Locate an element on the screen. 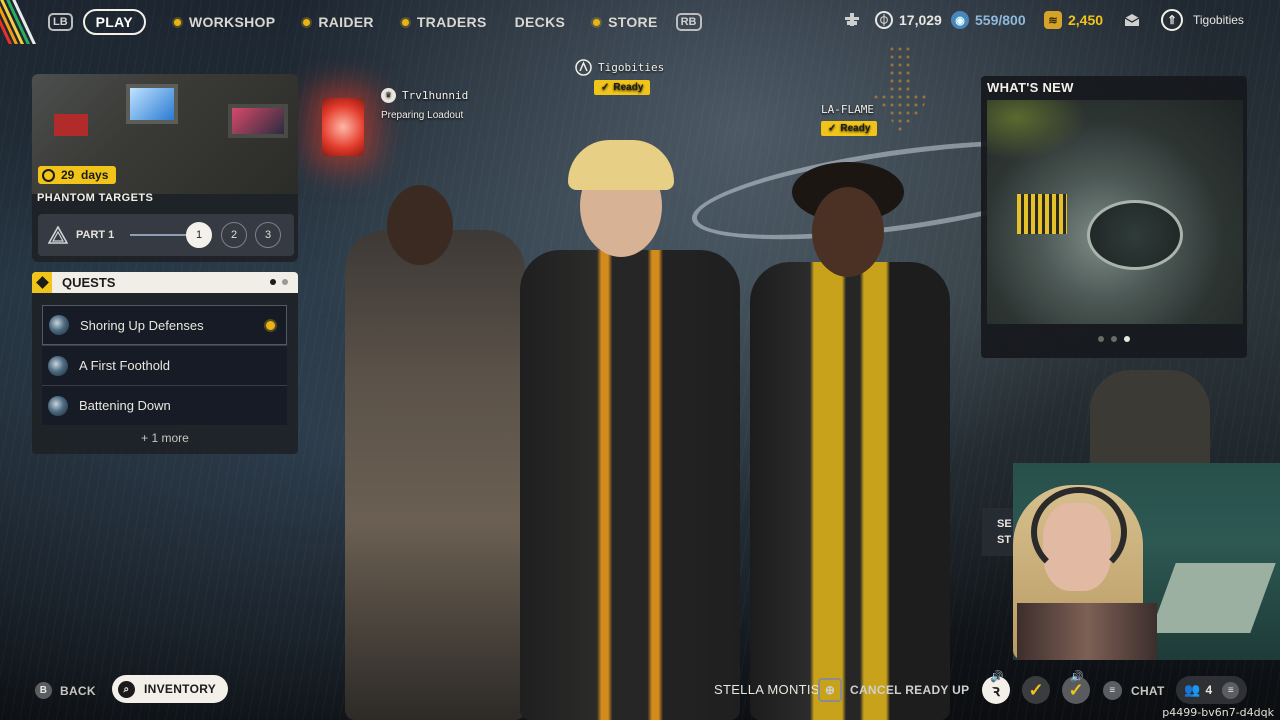 This screenshot has width=1280, height=720. player-status-icon: ꝛ 🔊 is located at coordinates (996, 687).